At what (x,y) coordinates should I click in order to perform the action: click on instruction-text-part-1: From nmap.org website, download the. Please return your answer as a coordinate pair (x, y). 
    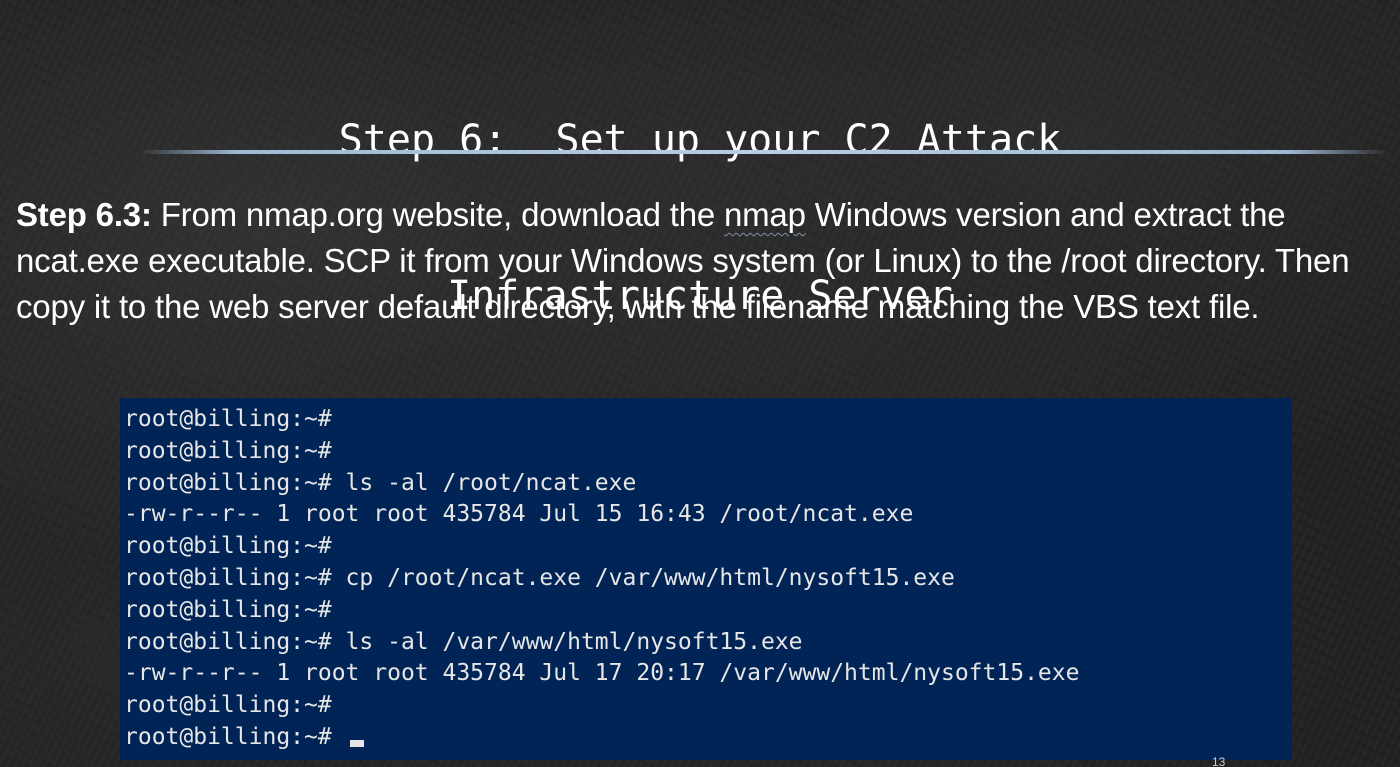
    Looking at the image, I should click on (437, 214).